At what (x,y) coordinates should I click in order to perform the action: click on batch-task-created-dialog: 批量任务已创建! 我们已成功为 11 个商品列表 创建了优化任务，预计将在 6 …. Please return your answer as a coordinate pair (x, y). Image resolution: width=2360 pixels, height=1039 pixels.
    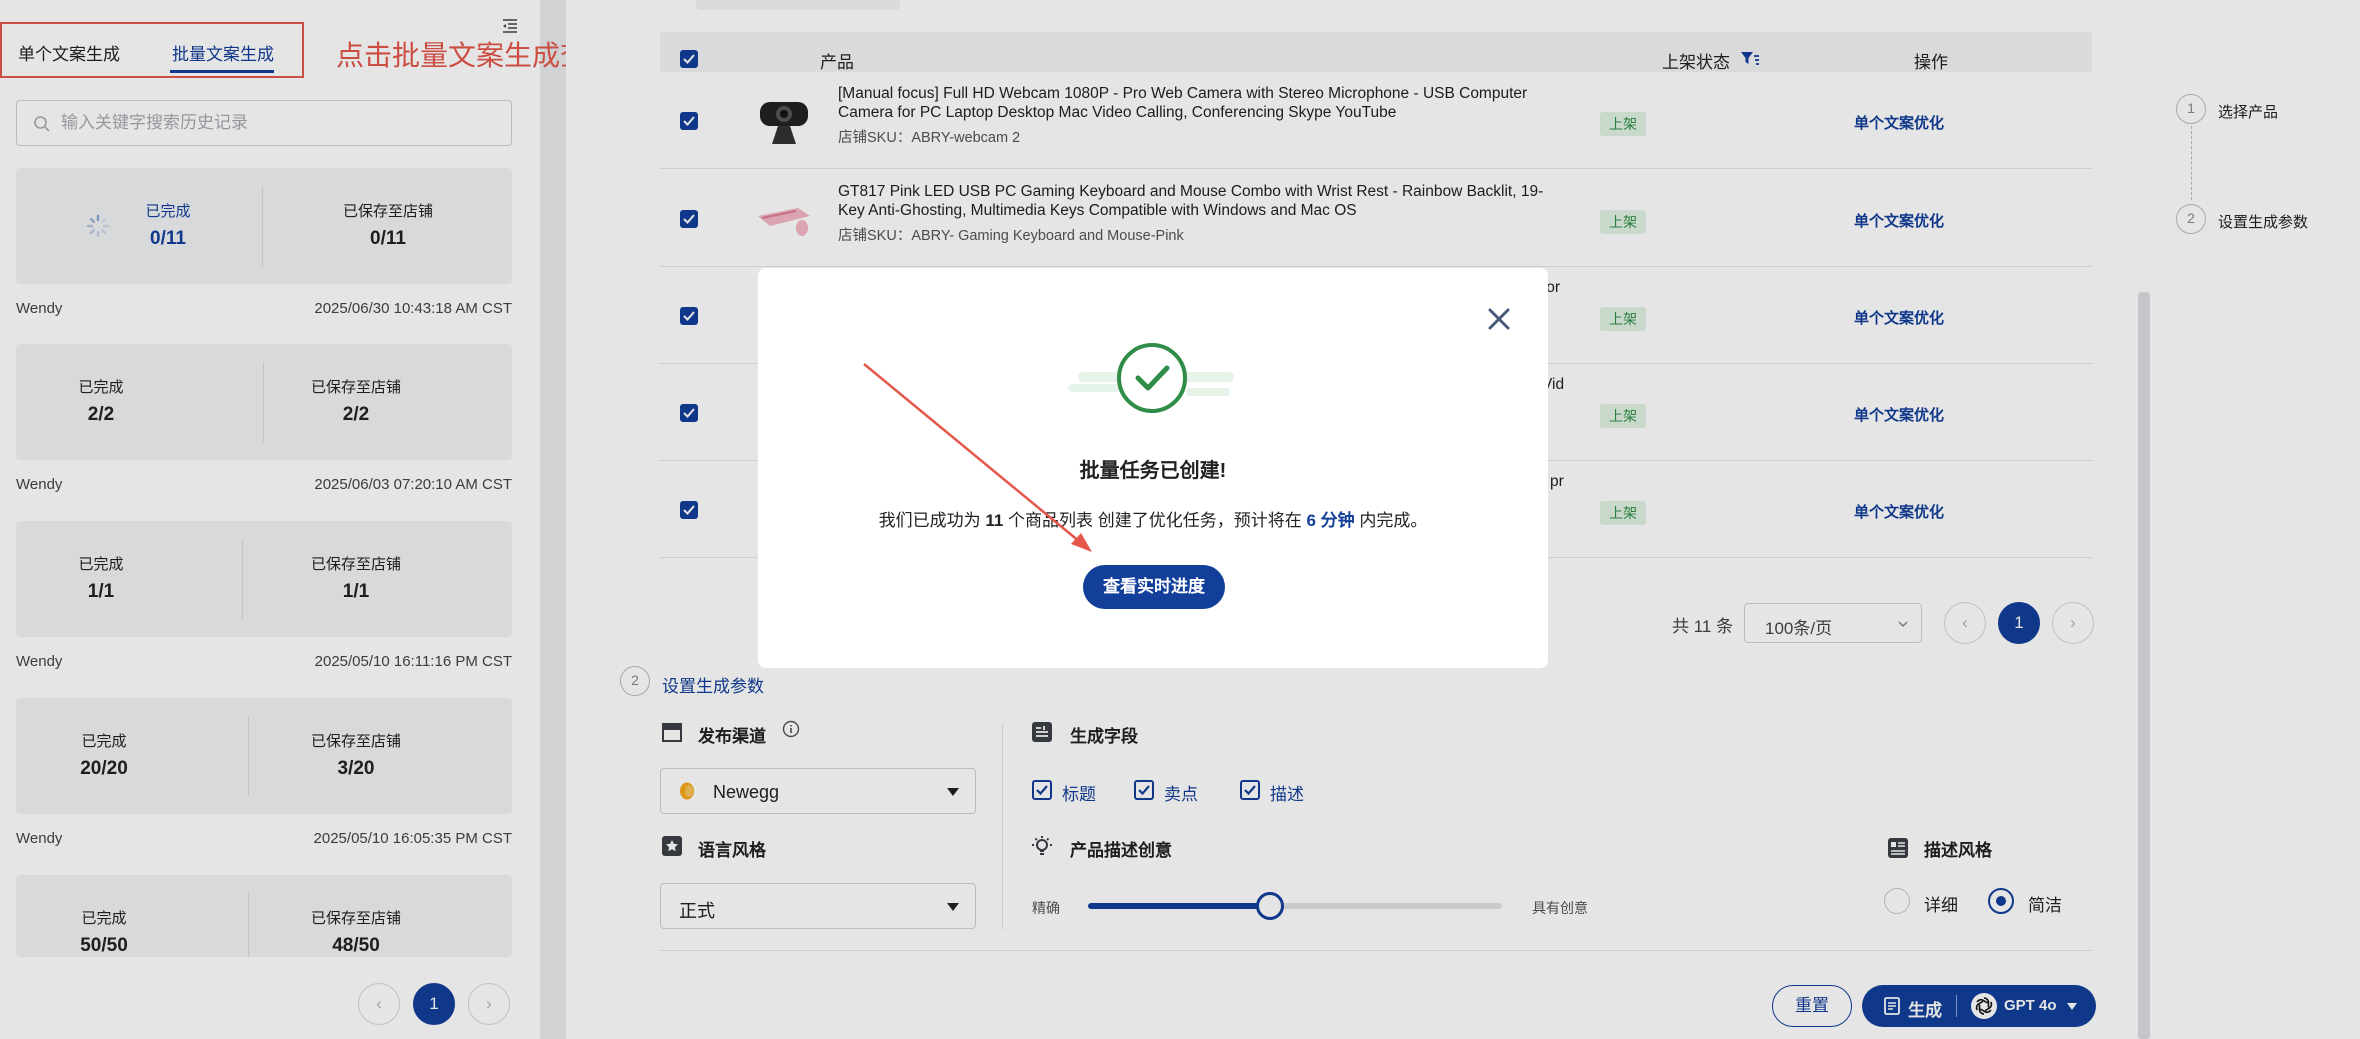
    Looking at the image, I should click on (1153, 468).